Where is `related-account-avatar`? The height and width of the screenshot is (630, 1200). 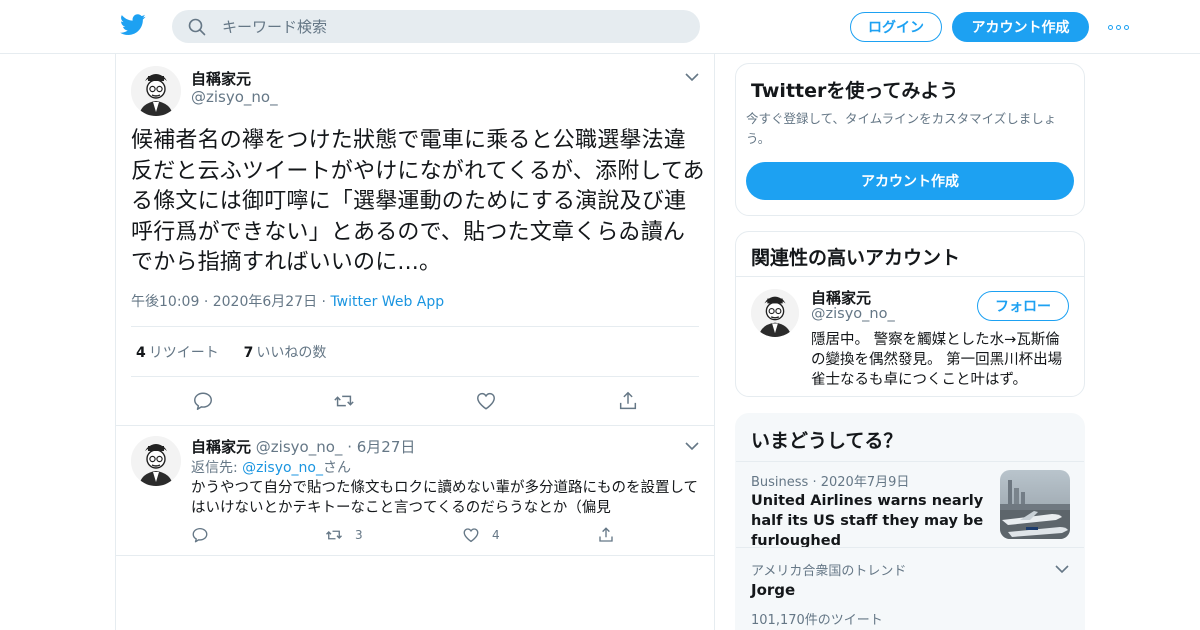 related-account-avatar is located at coordinates (775, 313).